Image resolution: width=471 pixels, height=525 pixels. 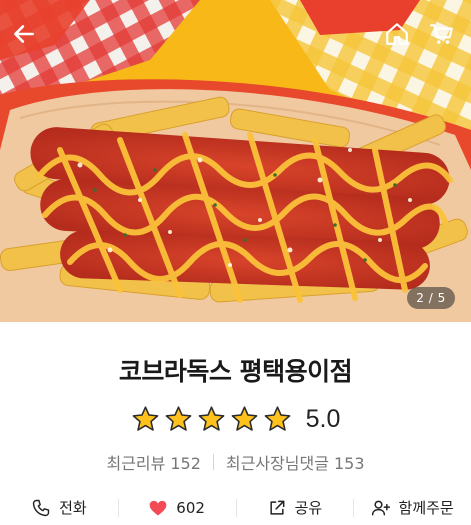 What do you see at coordinates (323, 418) in the screenshot?
I see `rating-value: 5.0` at bounding box center [323, 418].